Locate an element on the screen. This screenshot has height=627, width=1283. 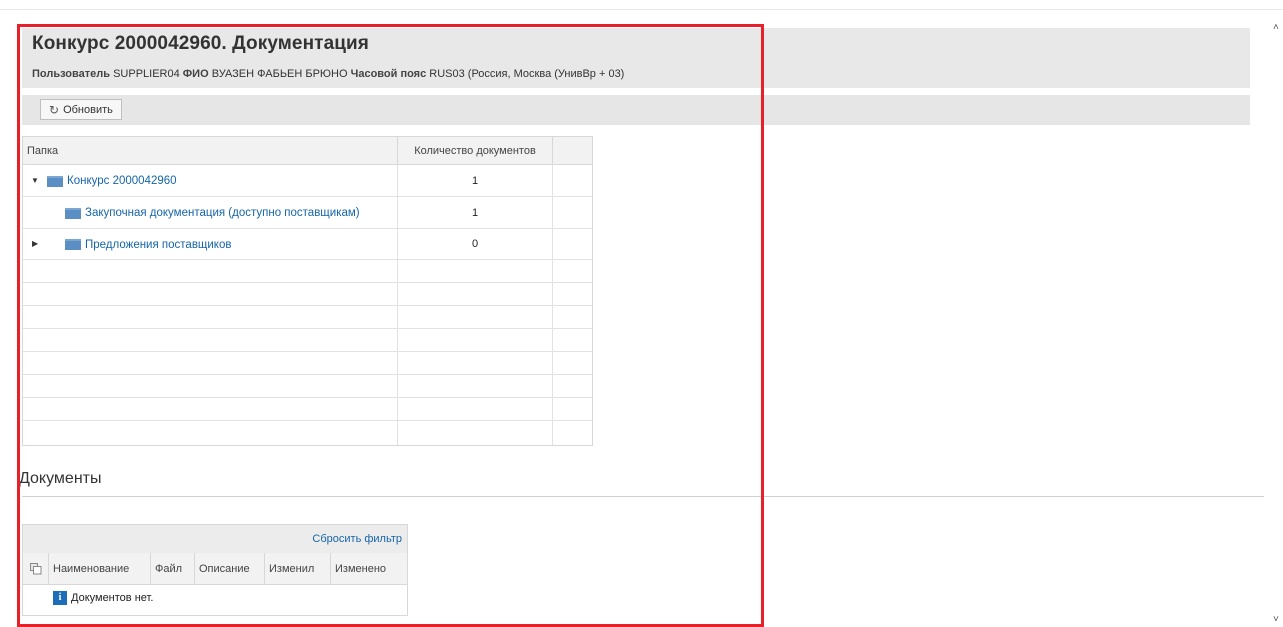
column-header-name: Наименование is located at coordinates (100, 569).